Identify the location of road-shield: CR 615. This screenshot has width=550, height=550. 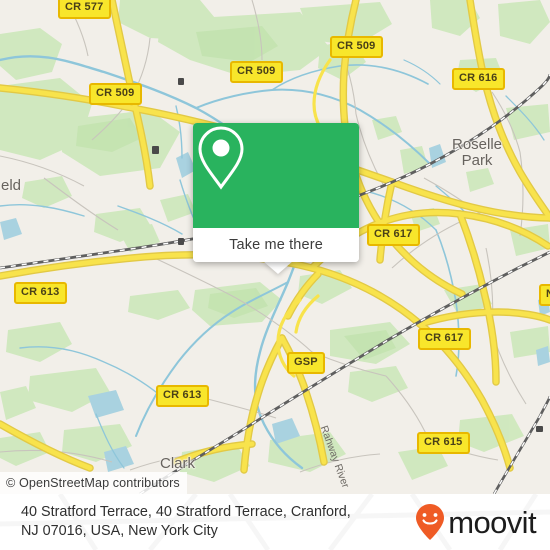
(443, 443).